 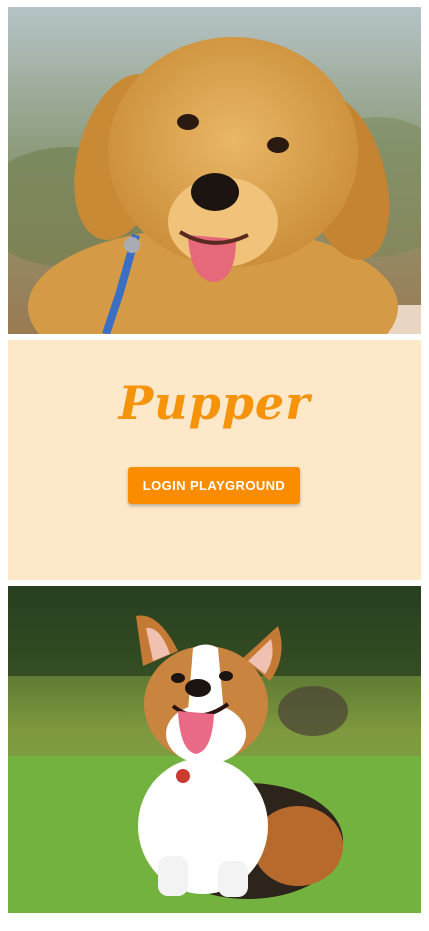 I want to click on brand-title: Pupper, so click(x=214, y=403).